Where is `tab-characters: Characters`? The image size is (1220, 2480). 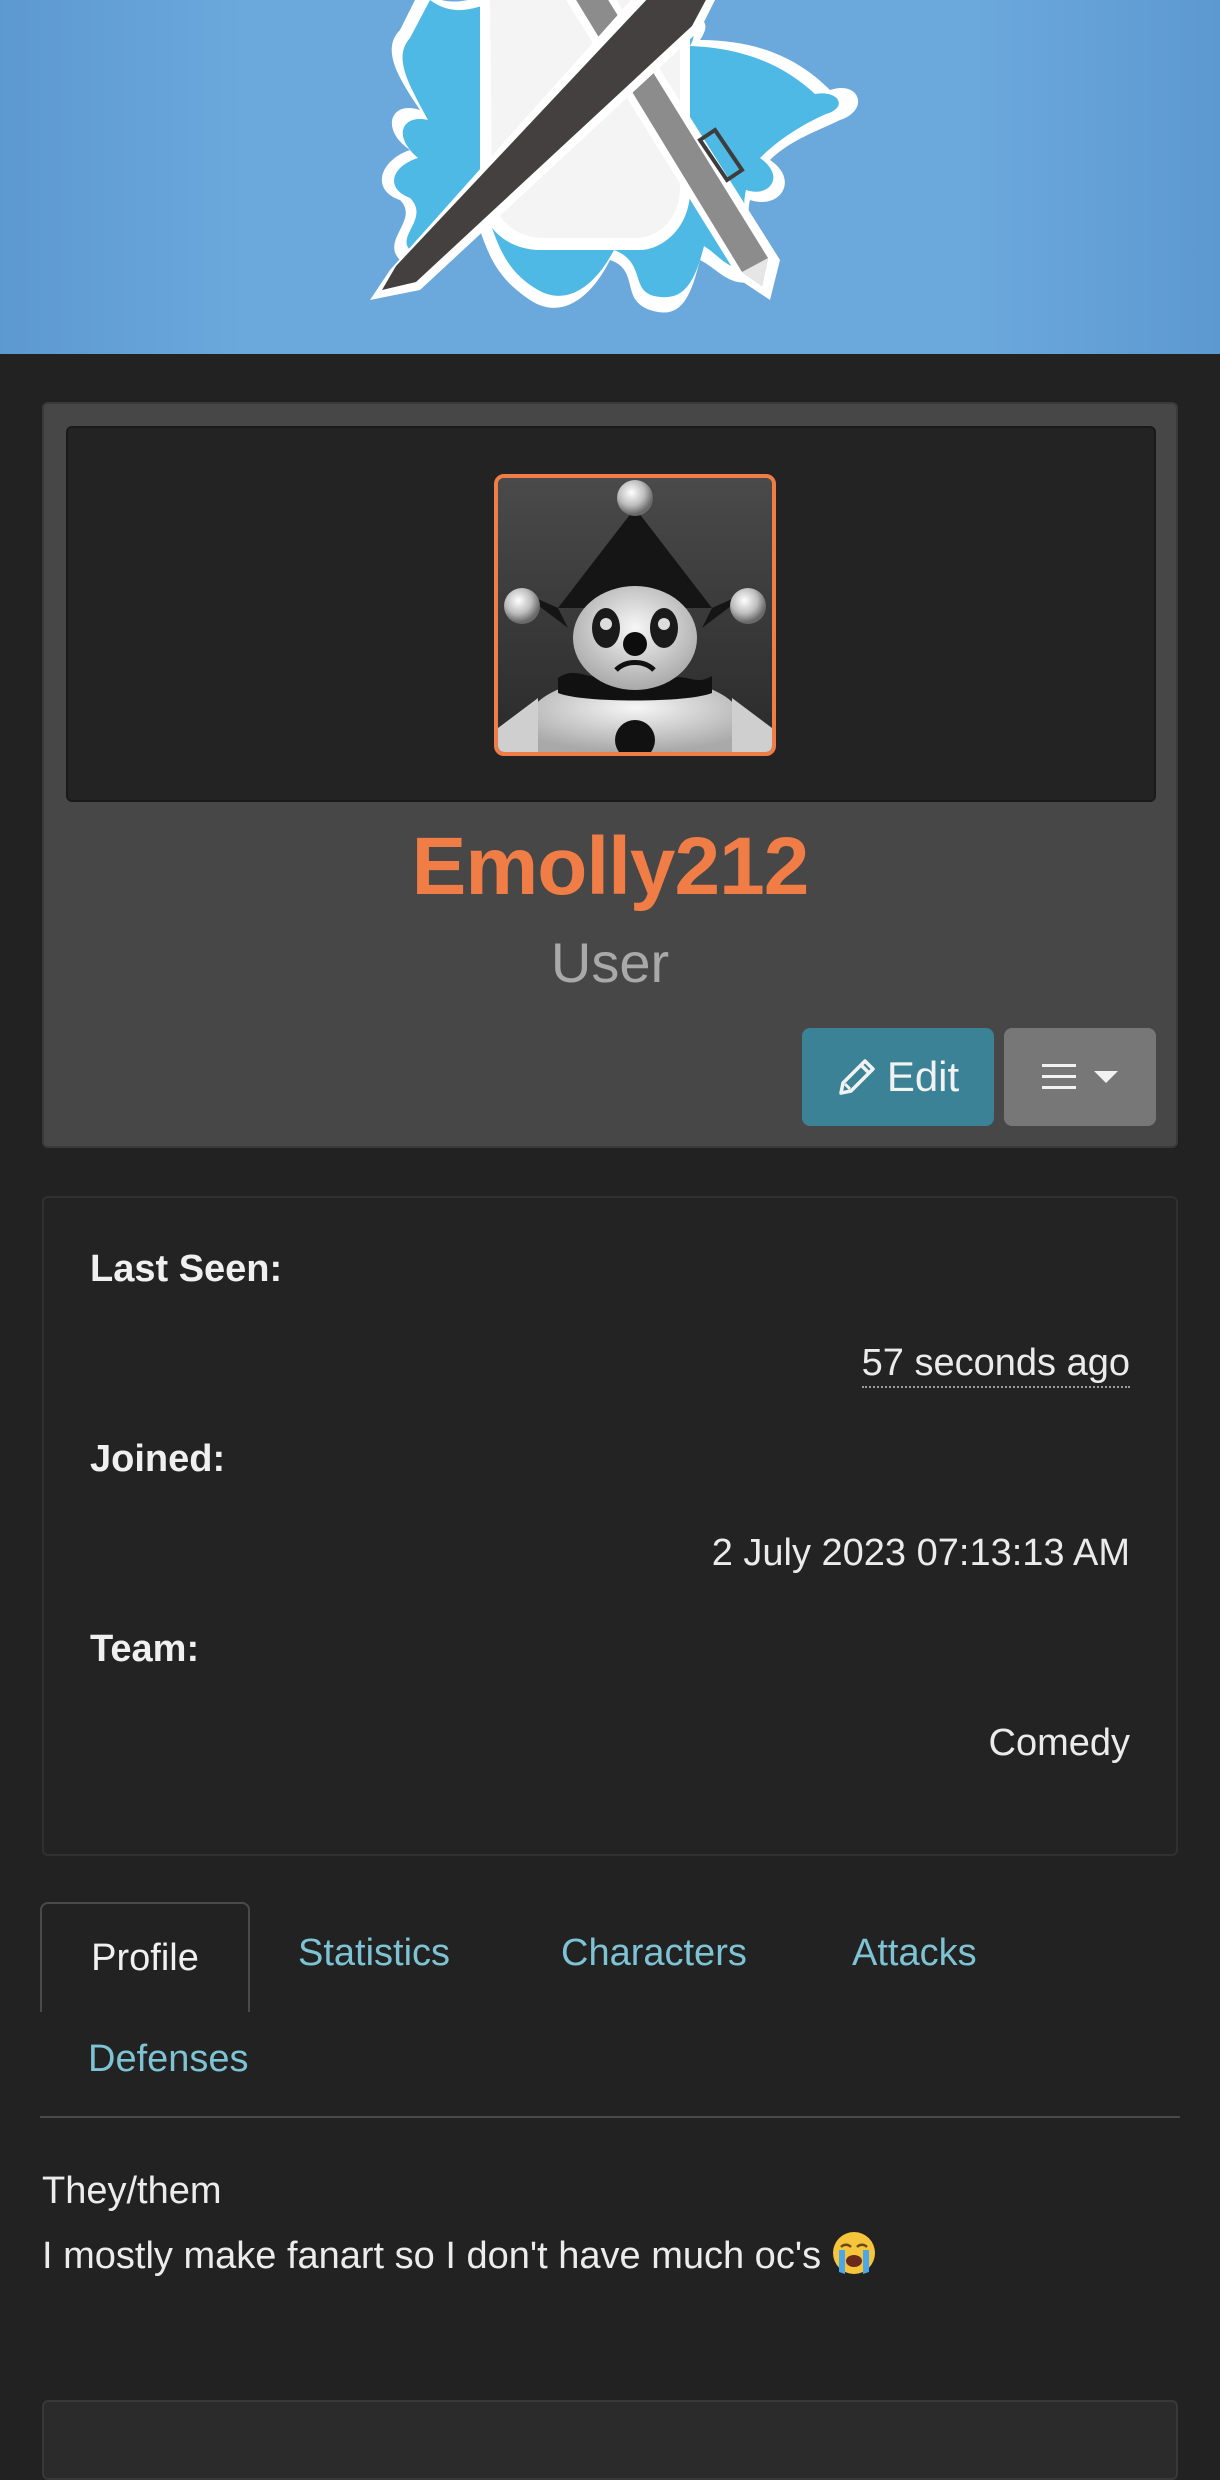
tab-characters: Characters is located at coordinates (654, 1953).